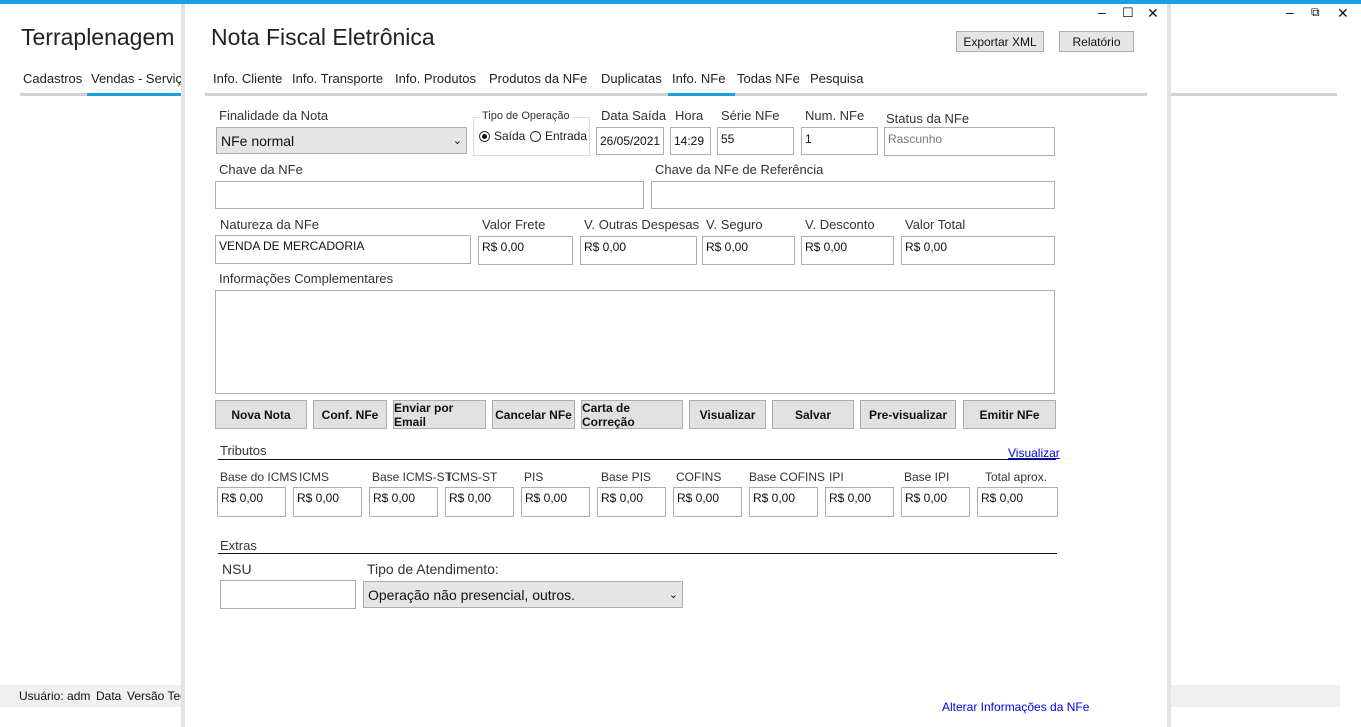 This screenshot has width=1361, height=727. What do you see at coordinates (566, 136) in the screenshot?
I see `radio-entrada-label: Entrada` at bounding box center [566, 136].